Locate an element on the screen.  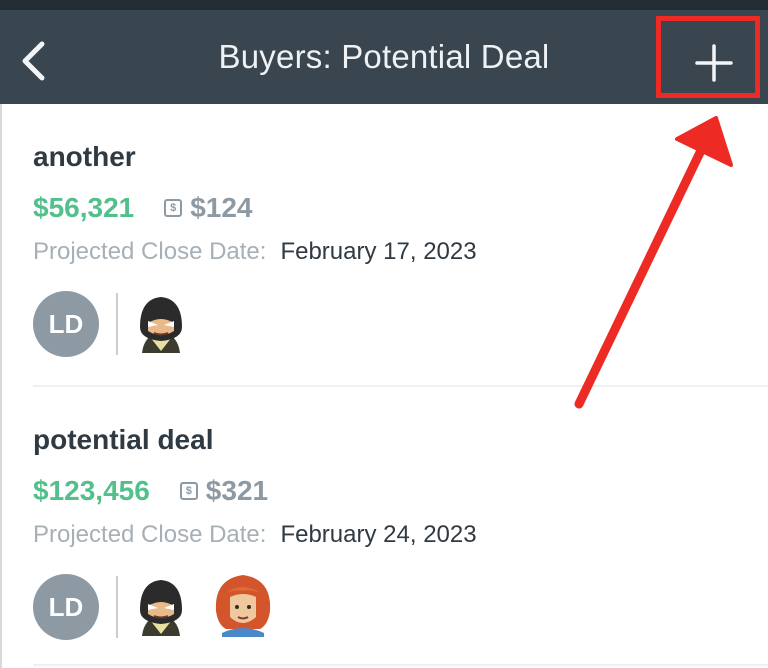
annotation-arrow-icon is located at coordinates (653, 262).